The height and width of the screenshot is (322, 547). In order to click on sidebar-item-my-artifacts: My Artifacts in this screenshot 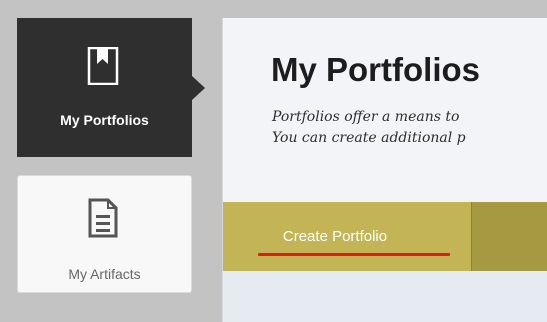, I will do `click(104, 234)`.